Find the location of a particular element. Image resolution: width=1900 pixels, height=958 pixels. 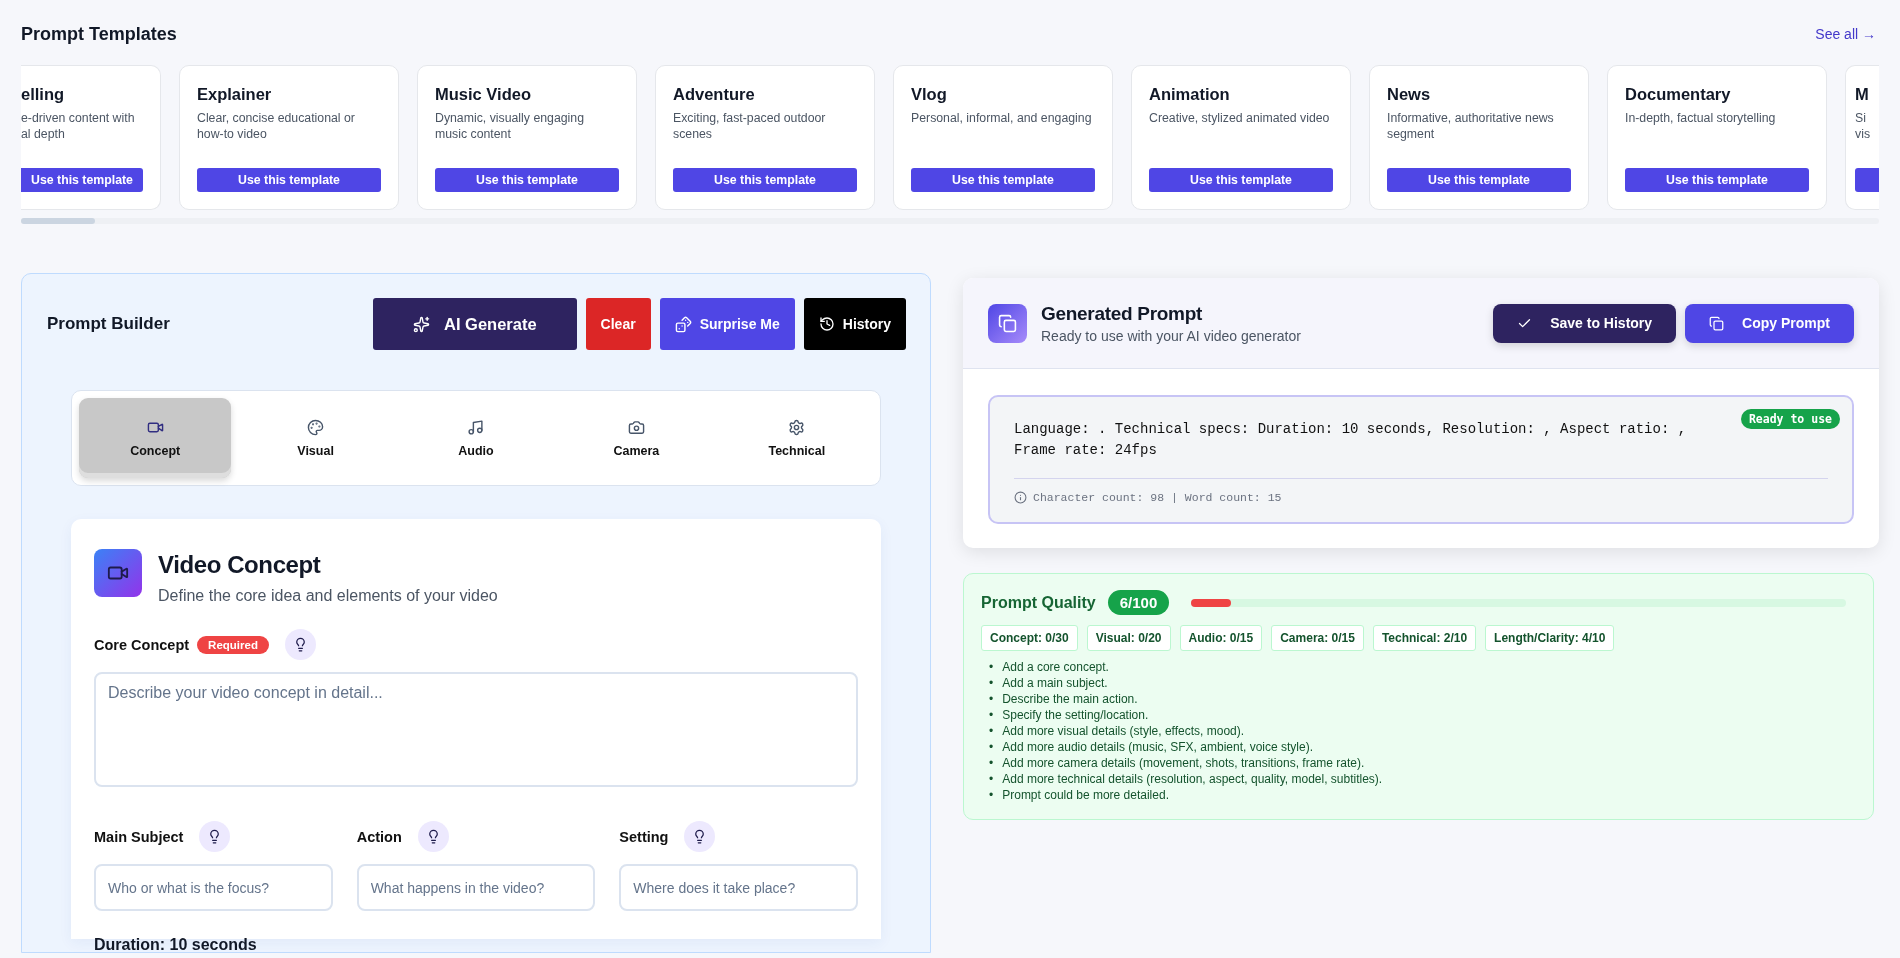

template-description: Personal, informal, and engaging is located at coordinates (1002, 118).